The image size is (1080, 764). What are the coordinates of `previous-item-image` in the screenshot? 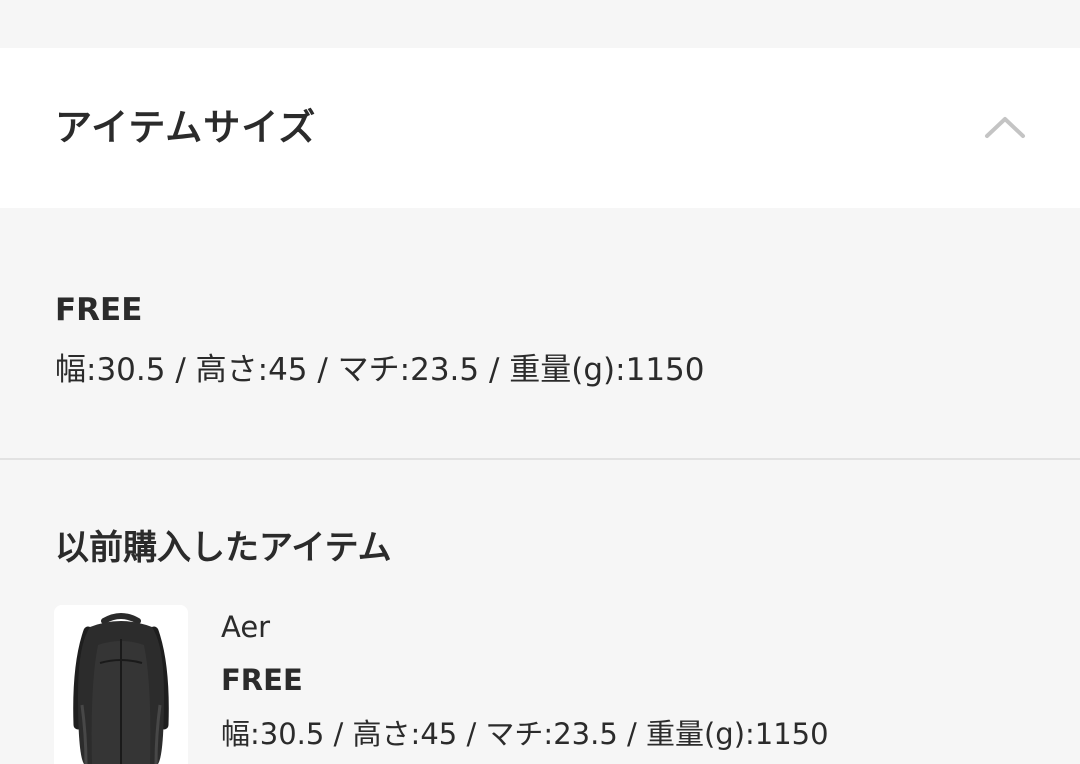 It's located at (121, 684).